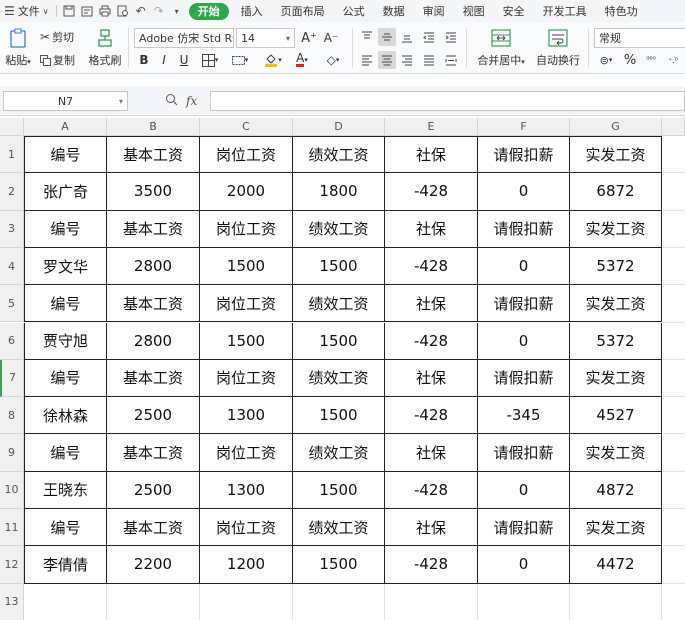  Describe the element at coordinates (171, 101) in the screenshot. I see `zoom-lookup-icon` at that location.